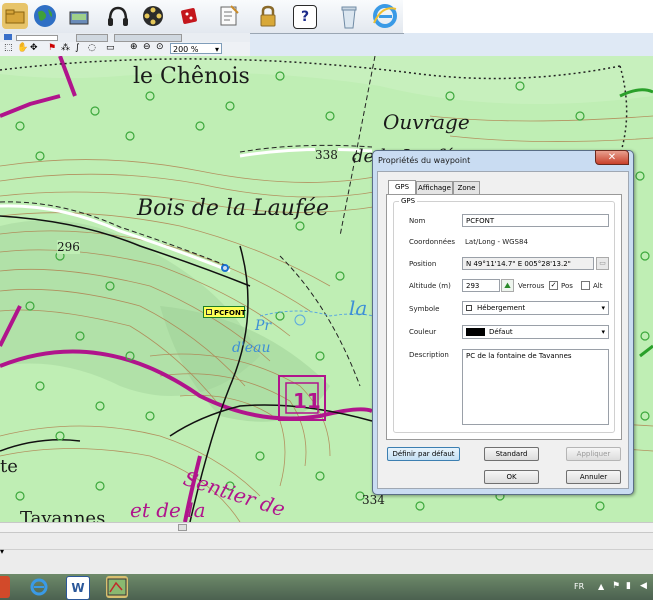 The width and height of the screenshot is (653, 600). I want to click on ok-button: OK, so click(511, 477).